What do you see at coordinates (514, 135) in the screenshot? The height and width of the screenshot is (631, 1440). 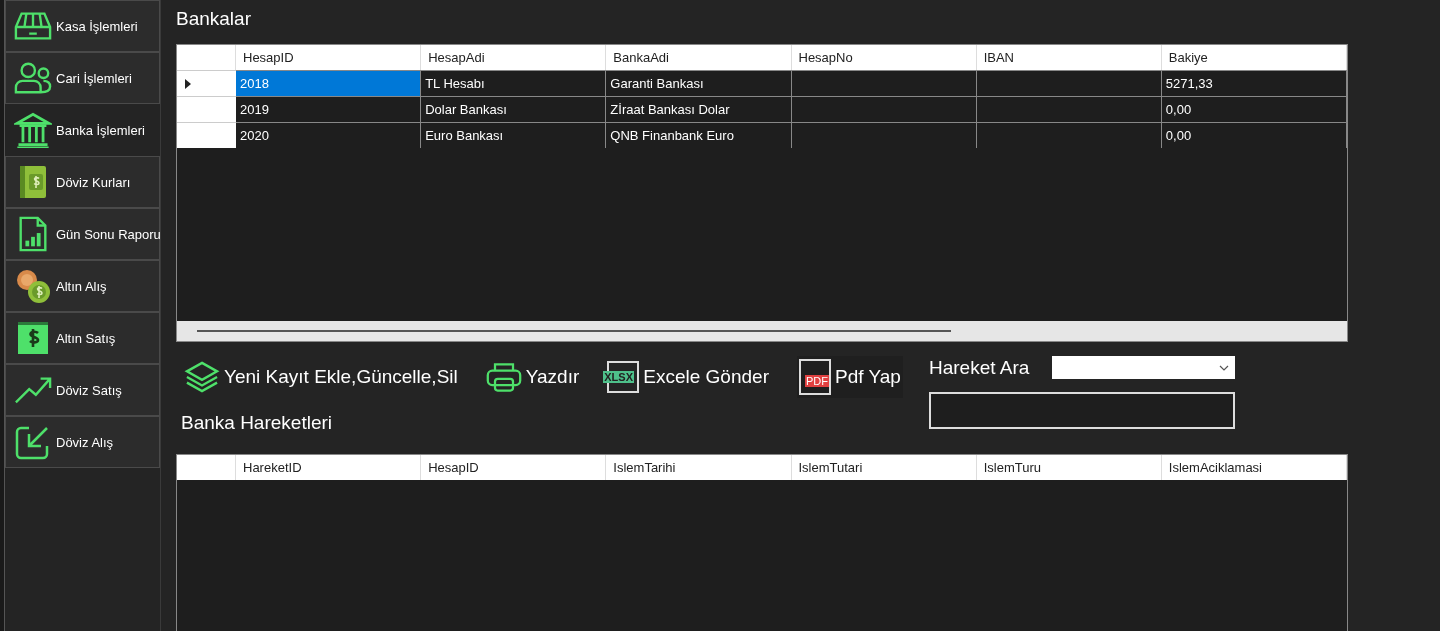 I see `table-cell: Euro Bankası` at bounding box center [514, 135].